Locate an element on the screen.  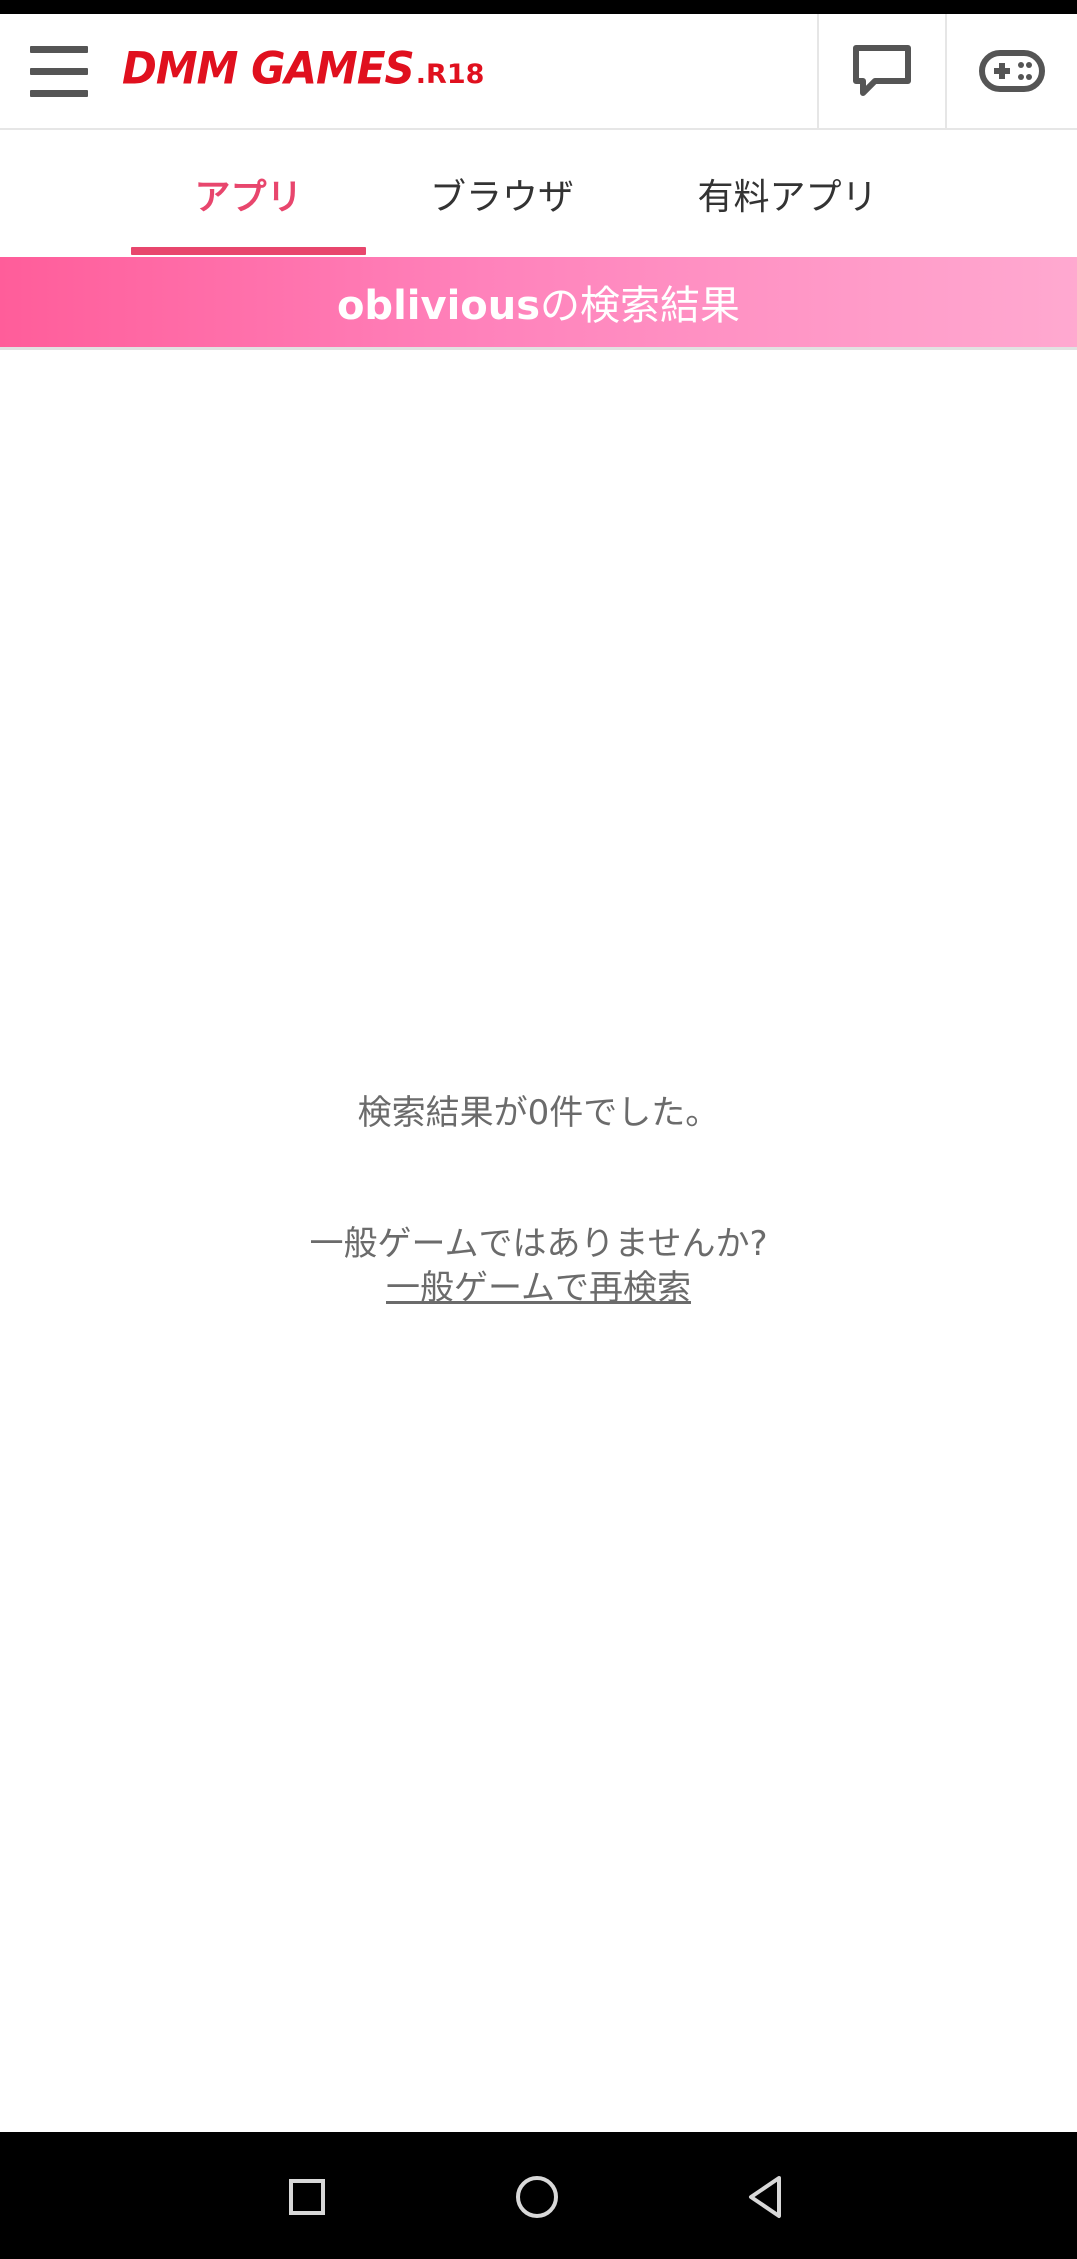
gamepad-icon is located at coordinates (1012, 71).